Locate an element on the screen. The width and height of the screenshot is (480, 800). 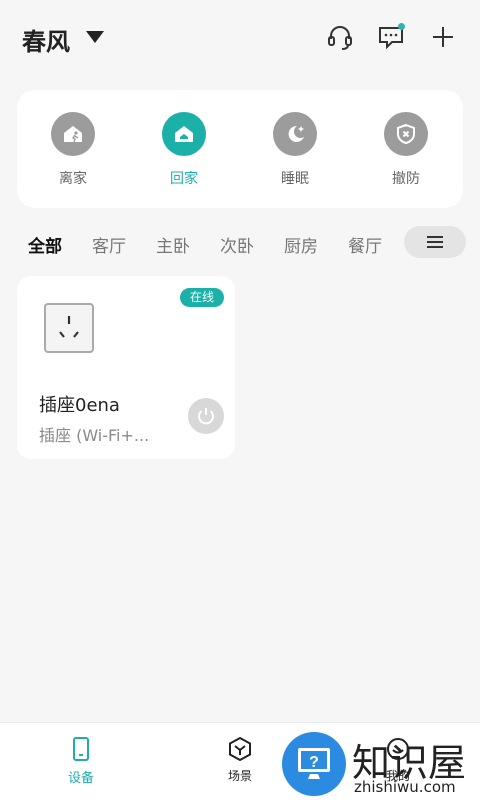
scene-return-home: 回家 is located at coordinates (184, 150).